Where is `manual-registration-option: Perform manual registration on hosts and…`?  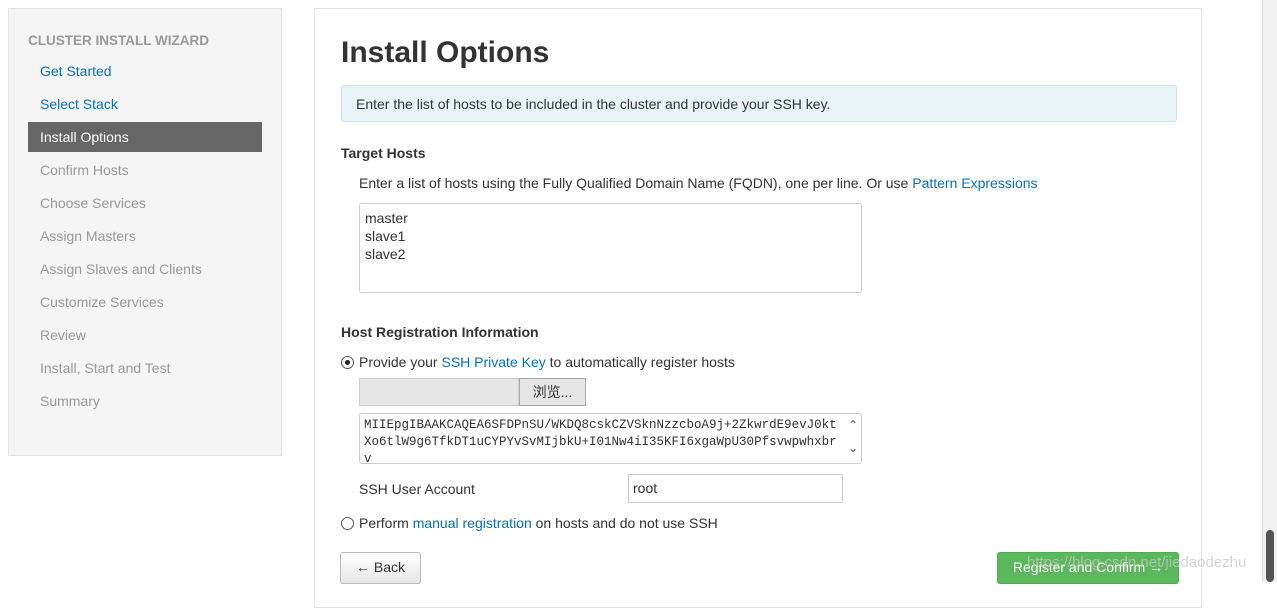 manual-registration-option: Perform manual registration on hosts and… is located at coordinates (529, 523).